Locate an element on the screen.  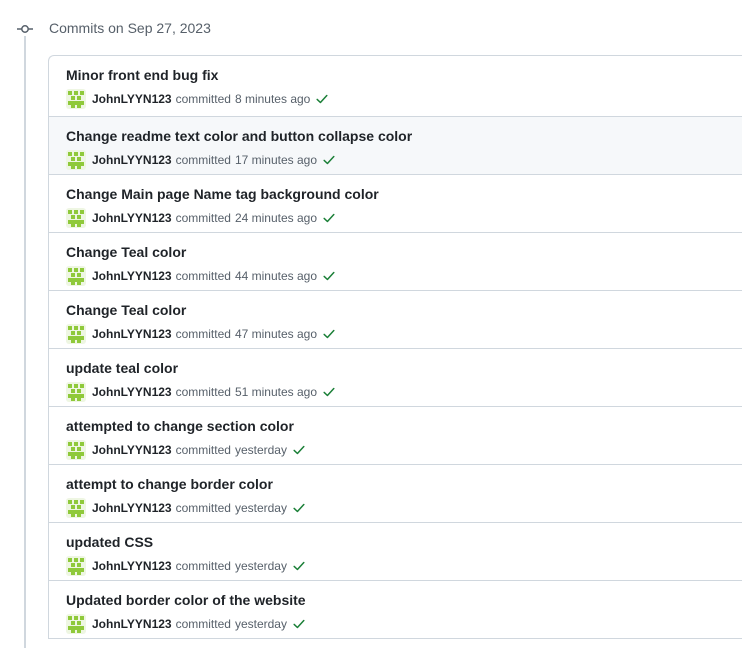
commit-title-link: update teal color is located at coordinates (122, 368).